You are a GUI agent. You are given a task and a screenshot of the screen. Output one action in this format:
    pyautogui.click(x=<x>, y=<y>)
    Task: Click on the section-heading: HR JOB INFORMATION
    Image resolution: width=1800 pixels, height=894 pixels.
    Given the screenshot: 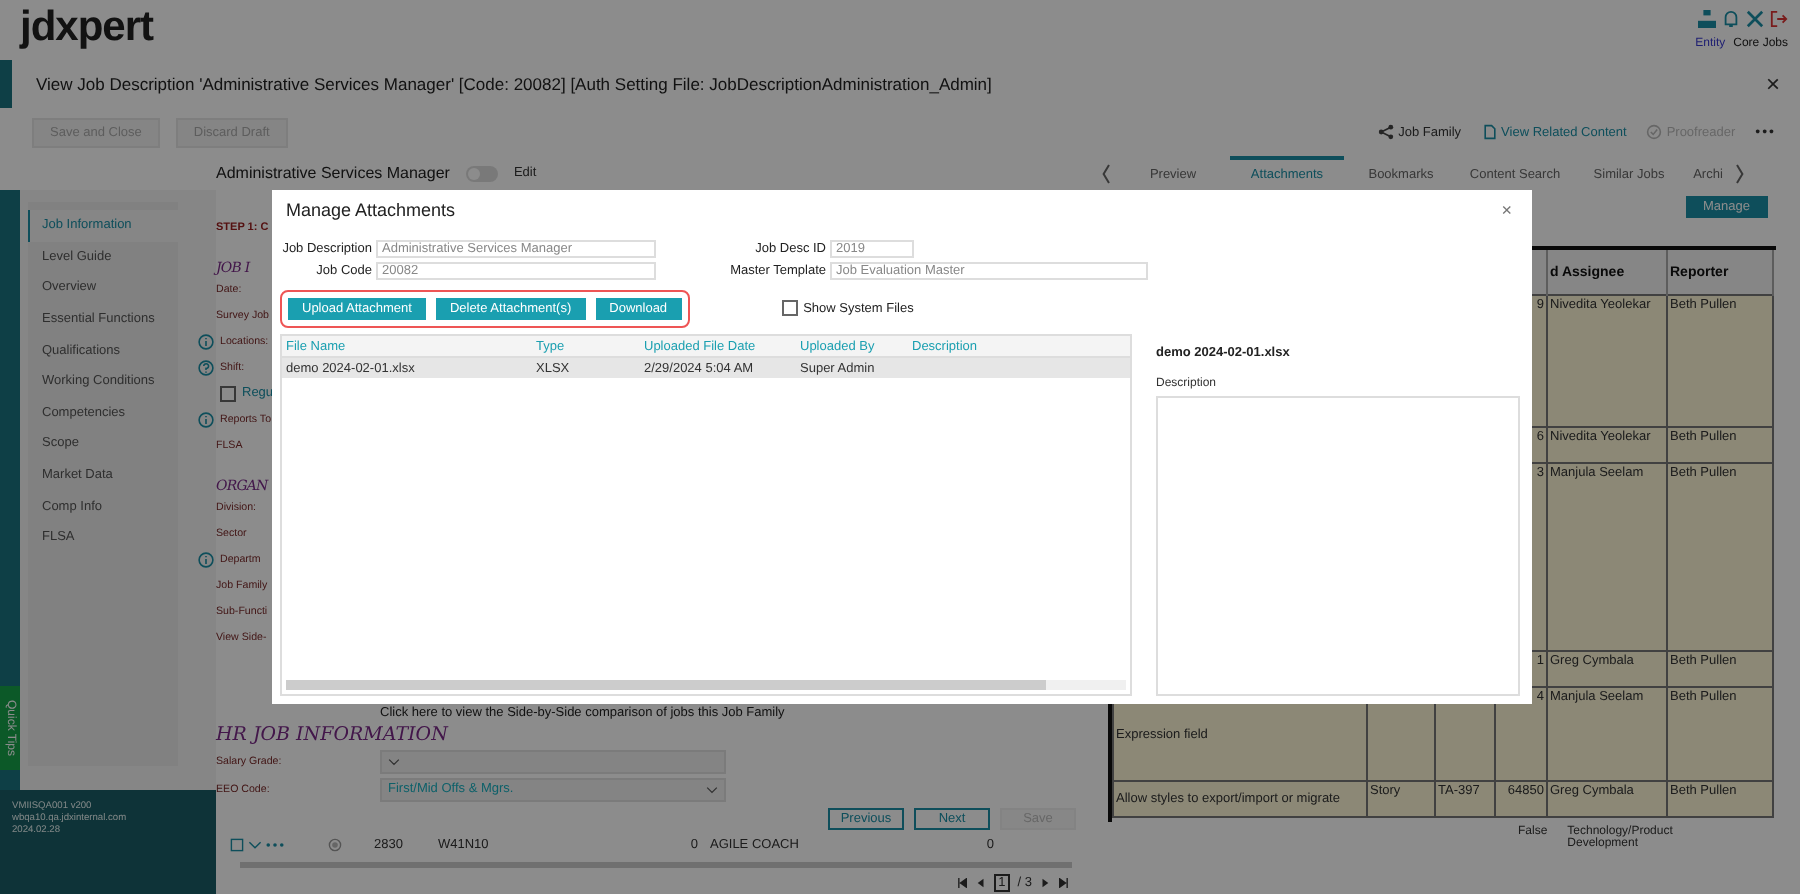 What is the action you would take?
    pyautogui.click(x=333, y=735)
    